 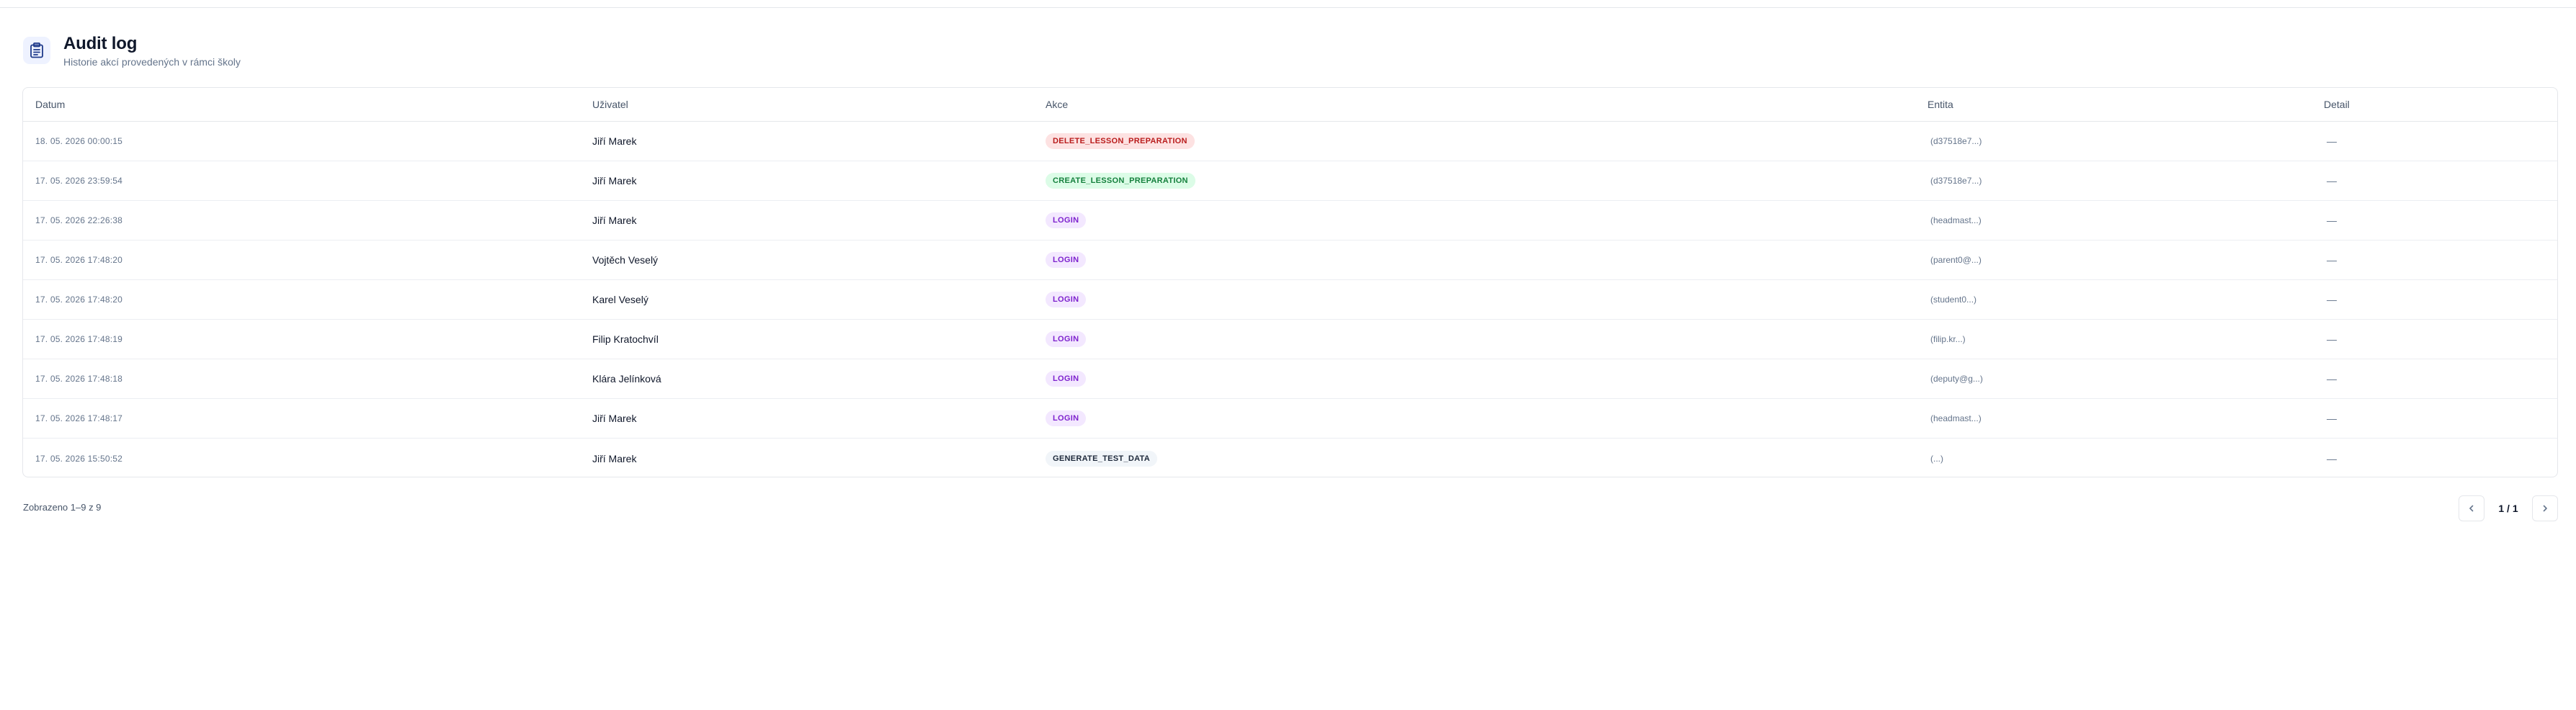 I want to click on row-date: 17. 05. 2026 17:48:19, so click(x=78, y=339).